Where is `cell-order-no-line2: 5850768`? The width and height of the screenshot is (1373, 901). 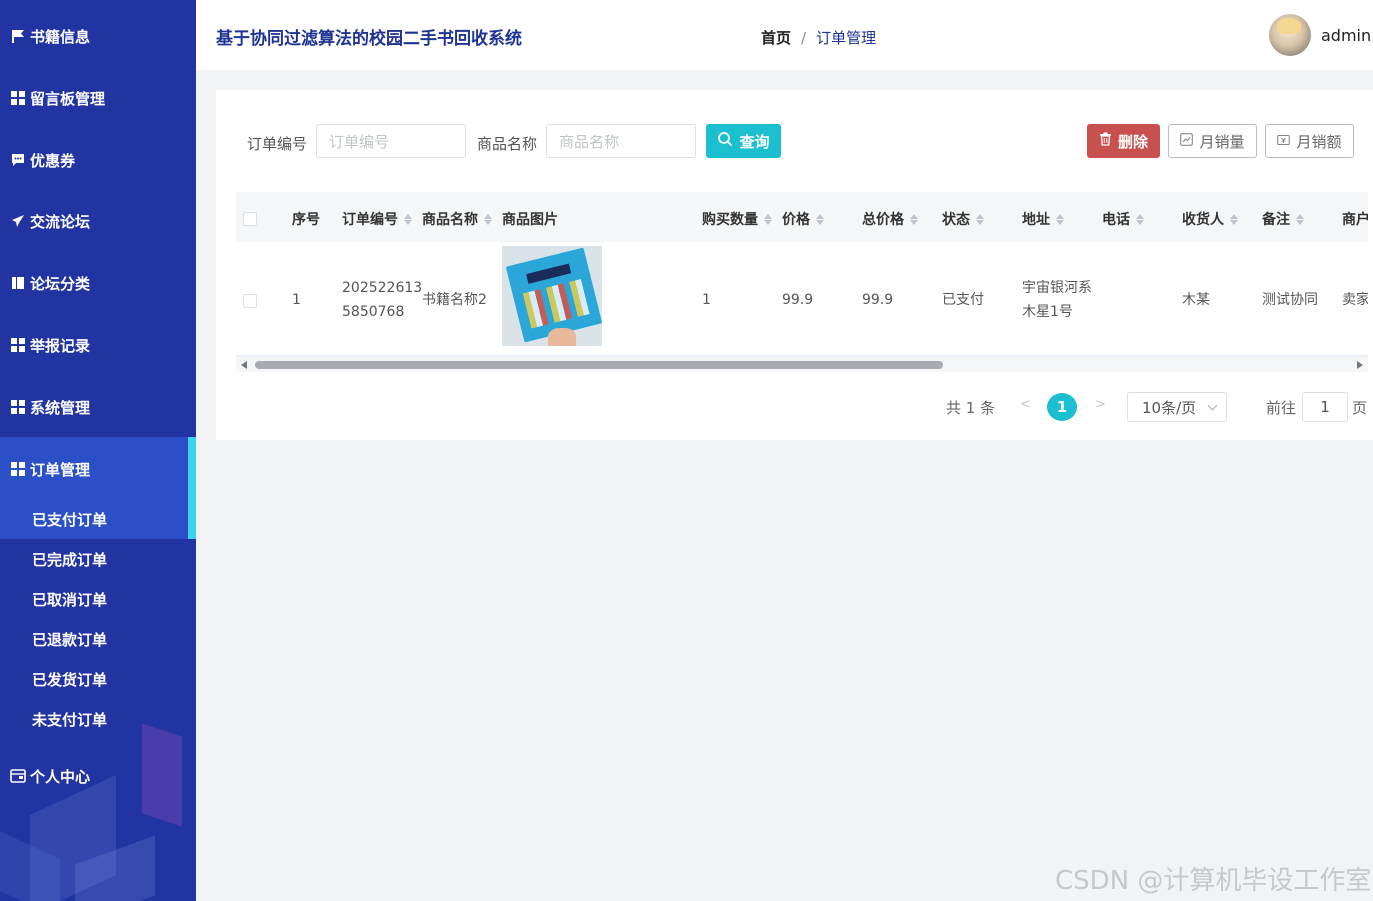
cell-order-no-line2: 5850768 is located at coordinates (373, 312).